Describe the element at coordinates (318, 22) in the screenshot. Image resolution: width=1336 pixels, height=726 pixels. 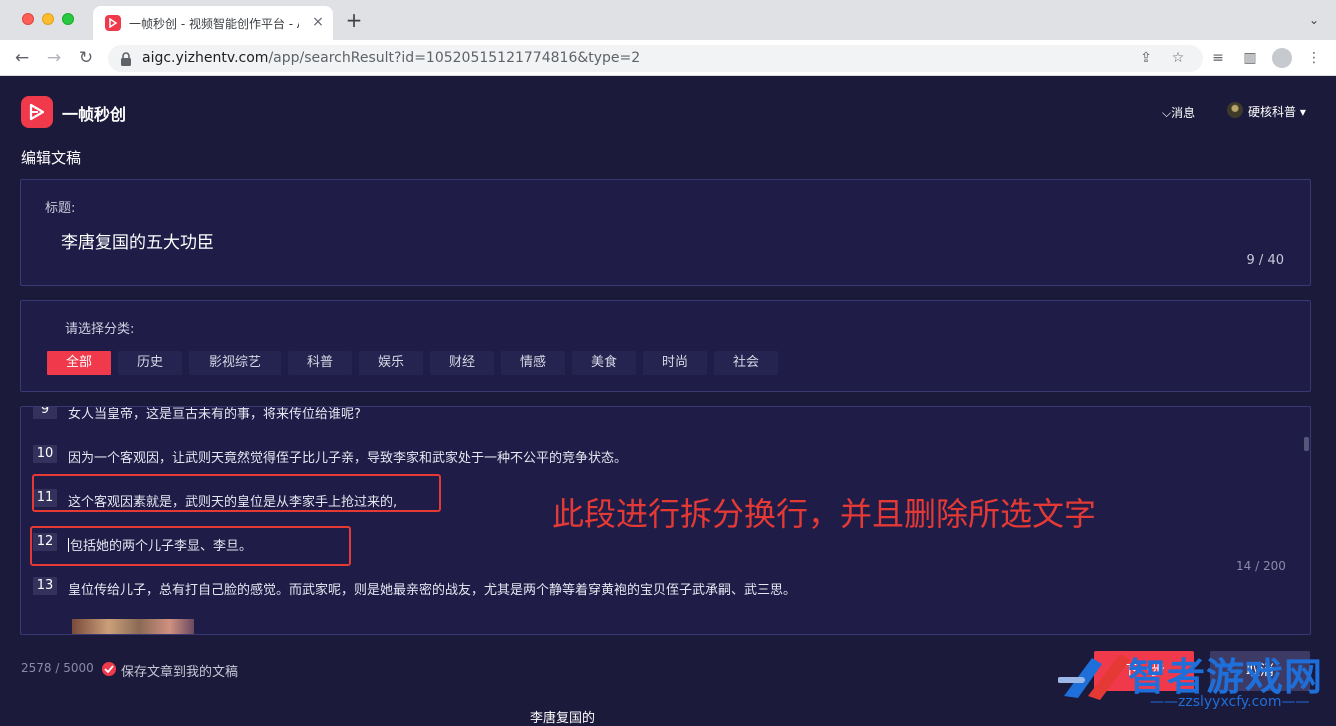
I see `tab-close-icon: ×` at that location.